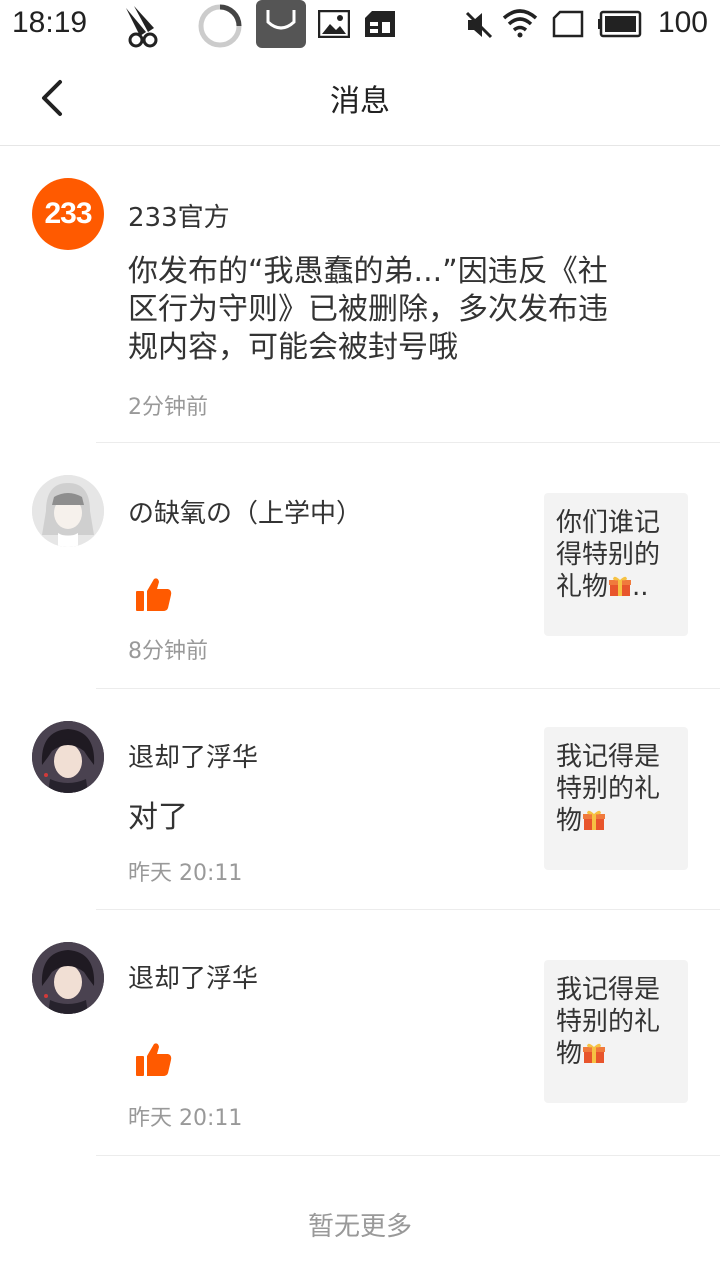  I want to click on page-title: 消息, so click(360, 101).